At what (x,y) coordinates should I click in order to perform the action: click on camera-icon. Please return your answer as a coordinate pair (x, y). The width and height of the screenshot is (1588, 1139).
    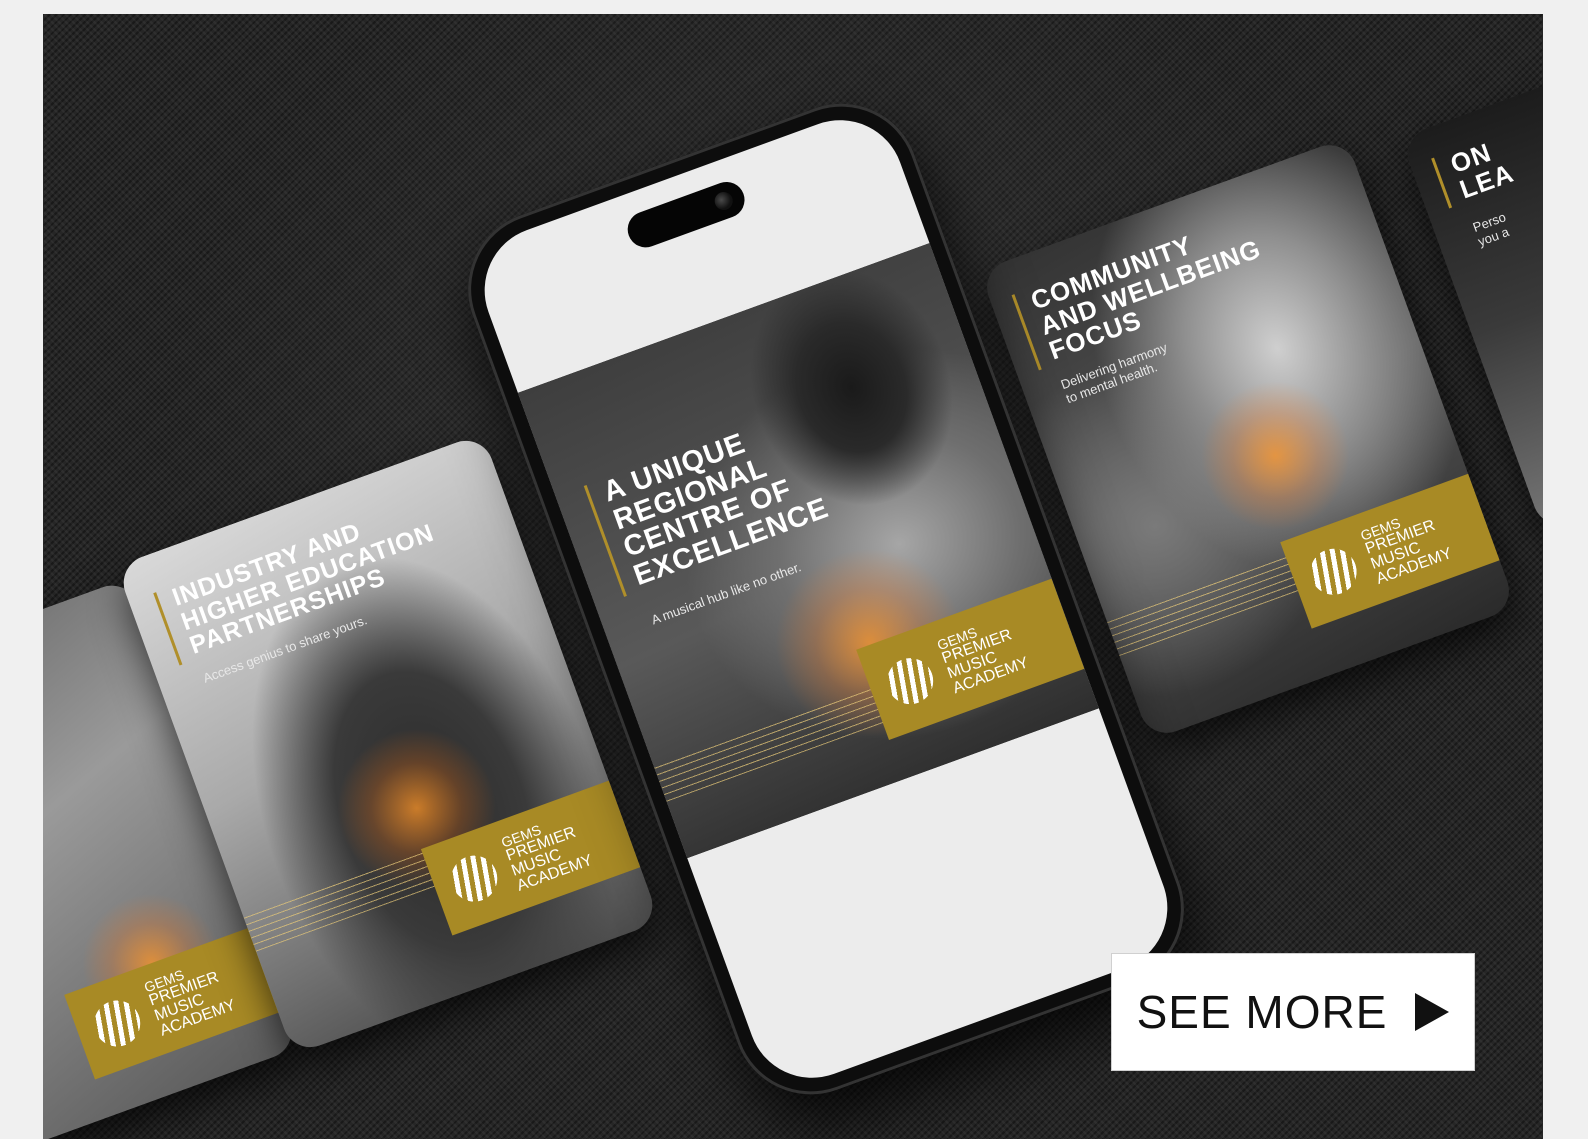
    Looking at the image, I should click on (724, 201).